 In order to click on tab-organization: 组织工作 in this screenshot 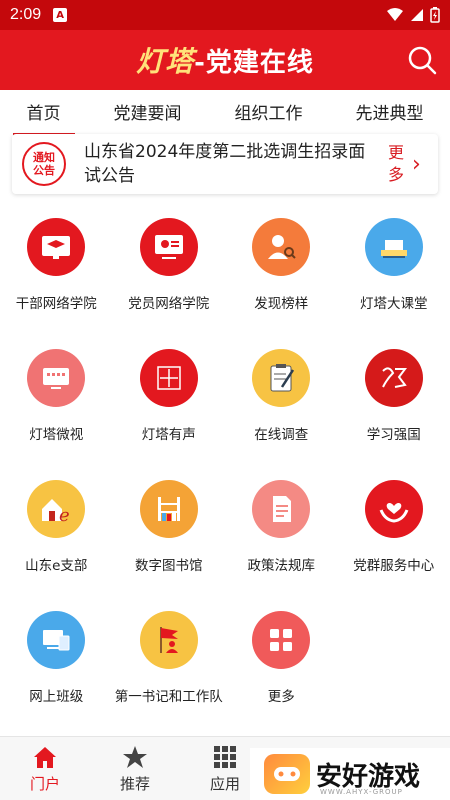, I will do `click(269, 111)`.